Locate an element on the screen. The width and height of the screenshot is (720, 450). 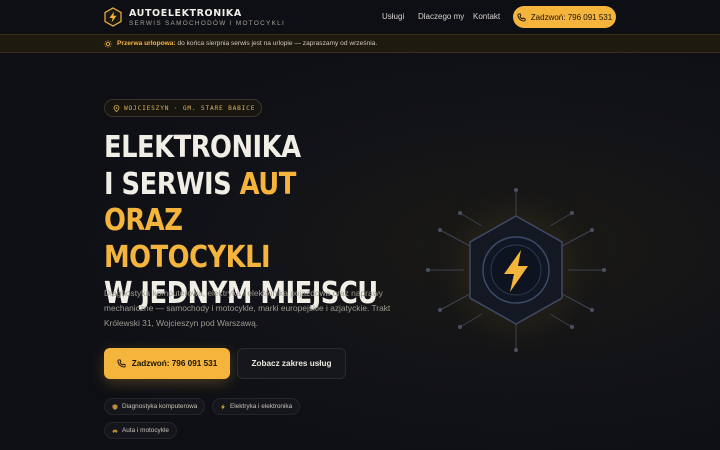
feature-chip-electrics: Elektryka i elektronika is located at coordinates (256, 406).